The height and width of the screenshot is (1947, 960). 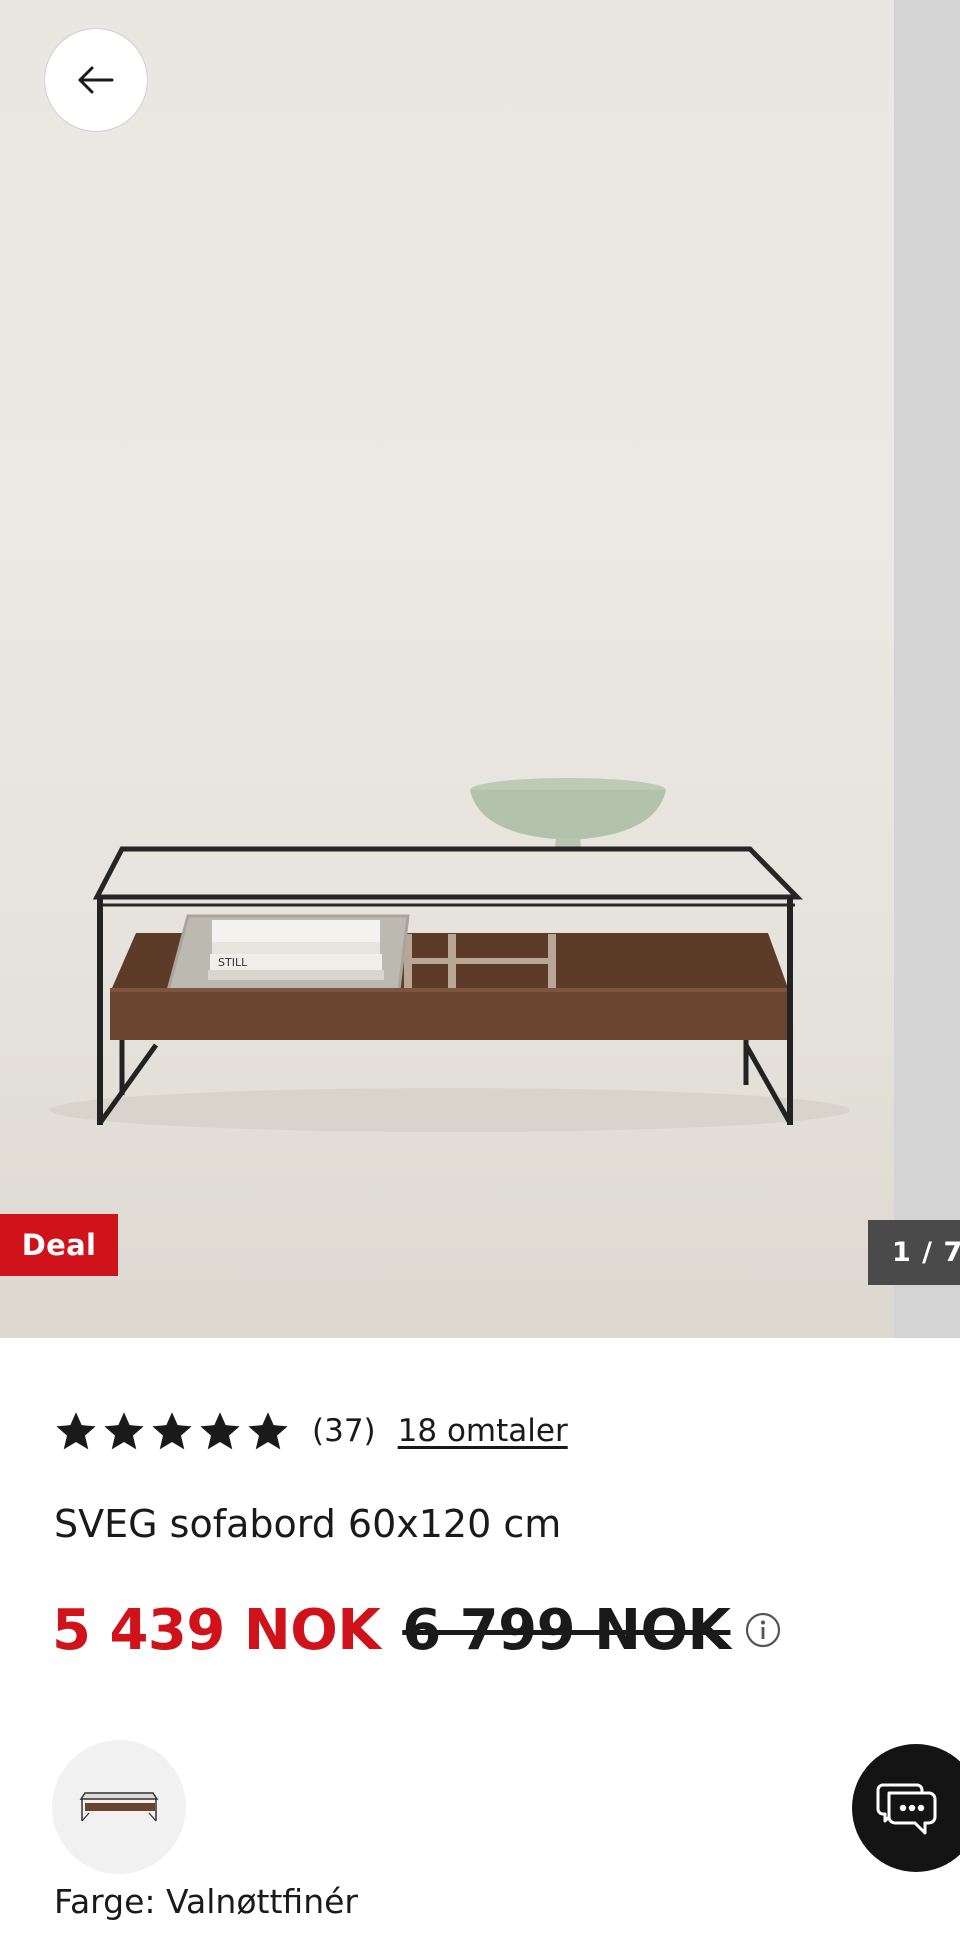 I want to click on image-counter: 1 / 7, so click(x=914, y=1252).